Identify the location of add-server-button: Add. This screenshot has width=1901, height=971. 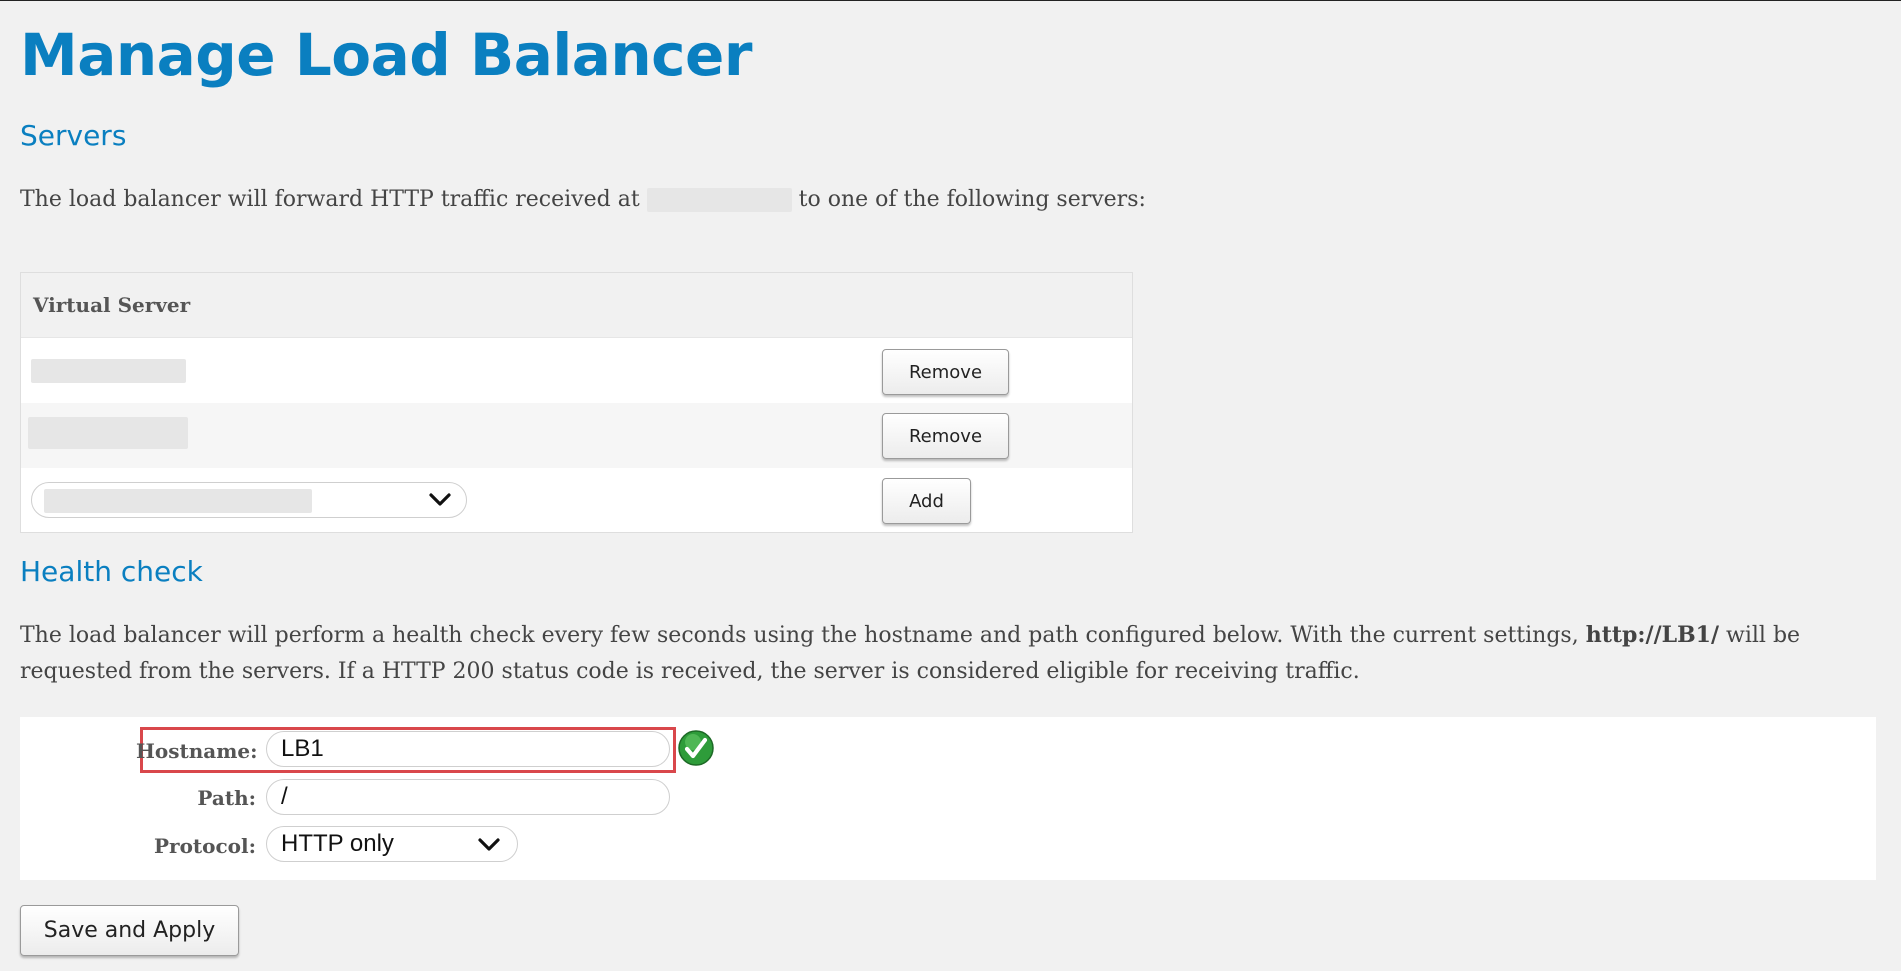
(926, 501).